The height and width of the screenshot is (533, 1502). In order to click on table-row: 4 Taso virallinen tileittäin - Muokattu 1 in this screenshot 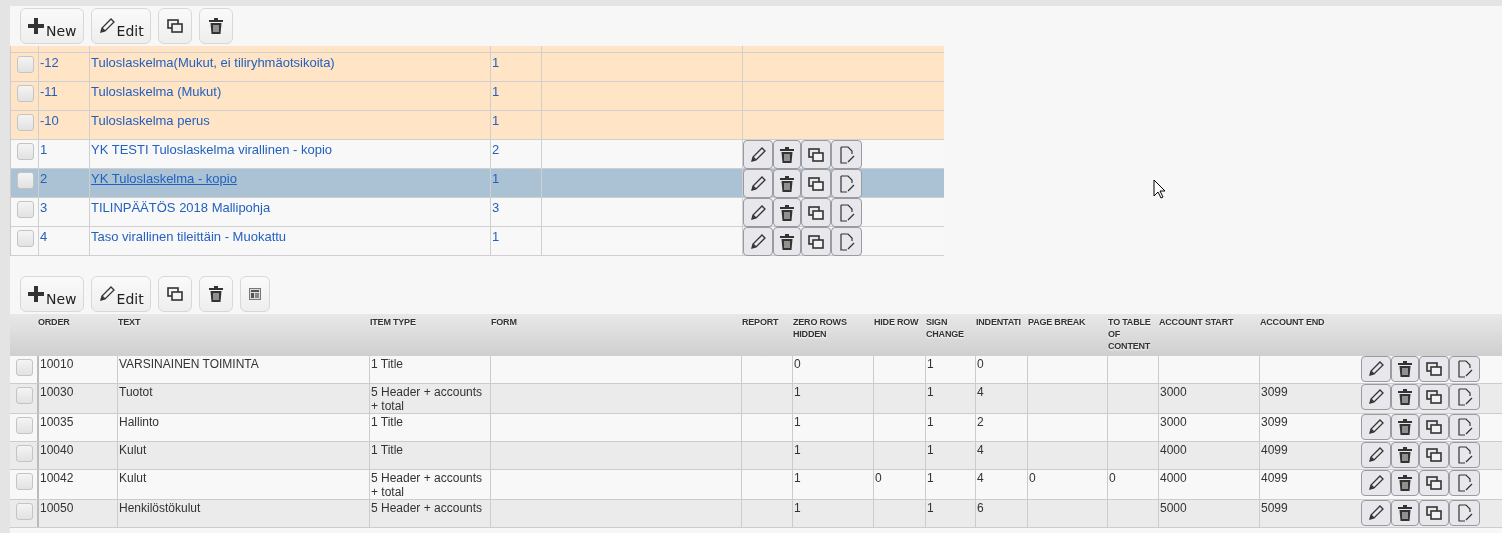, I will do `click(477, 241)`.